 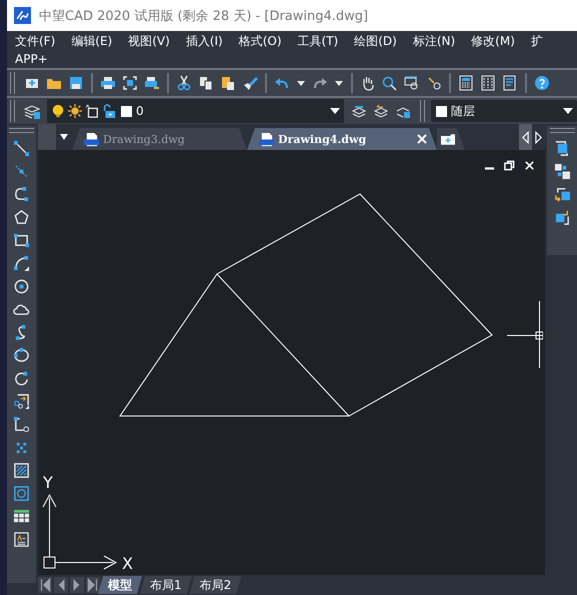 What do you see at coordinates (31, 59) in the screenshot?
I see `menu-item: APP+` at bounding box center [31, 59].